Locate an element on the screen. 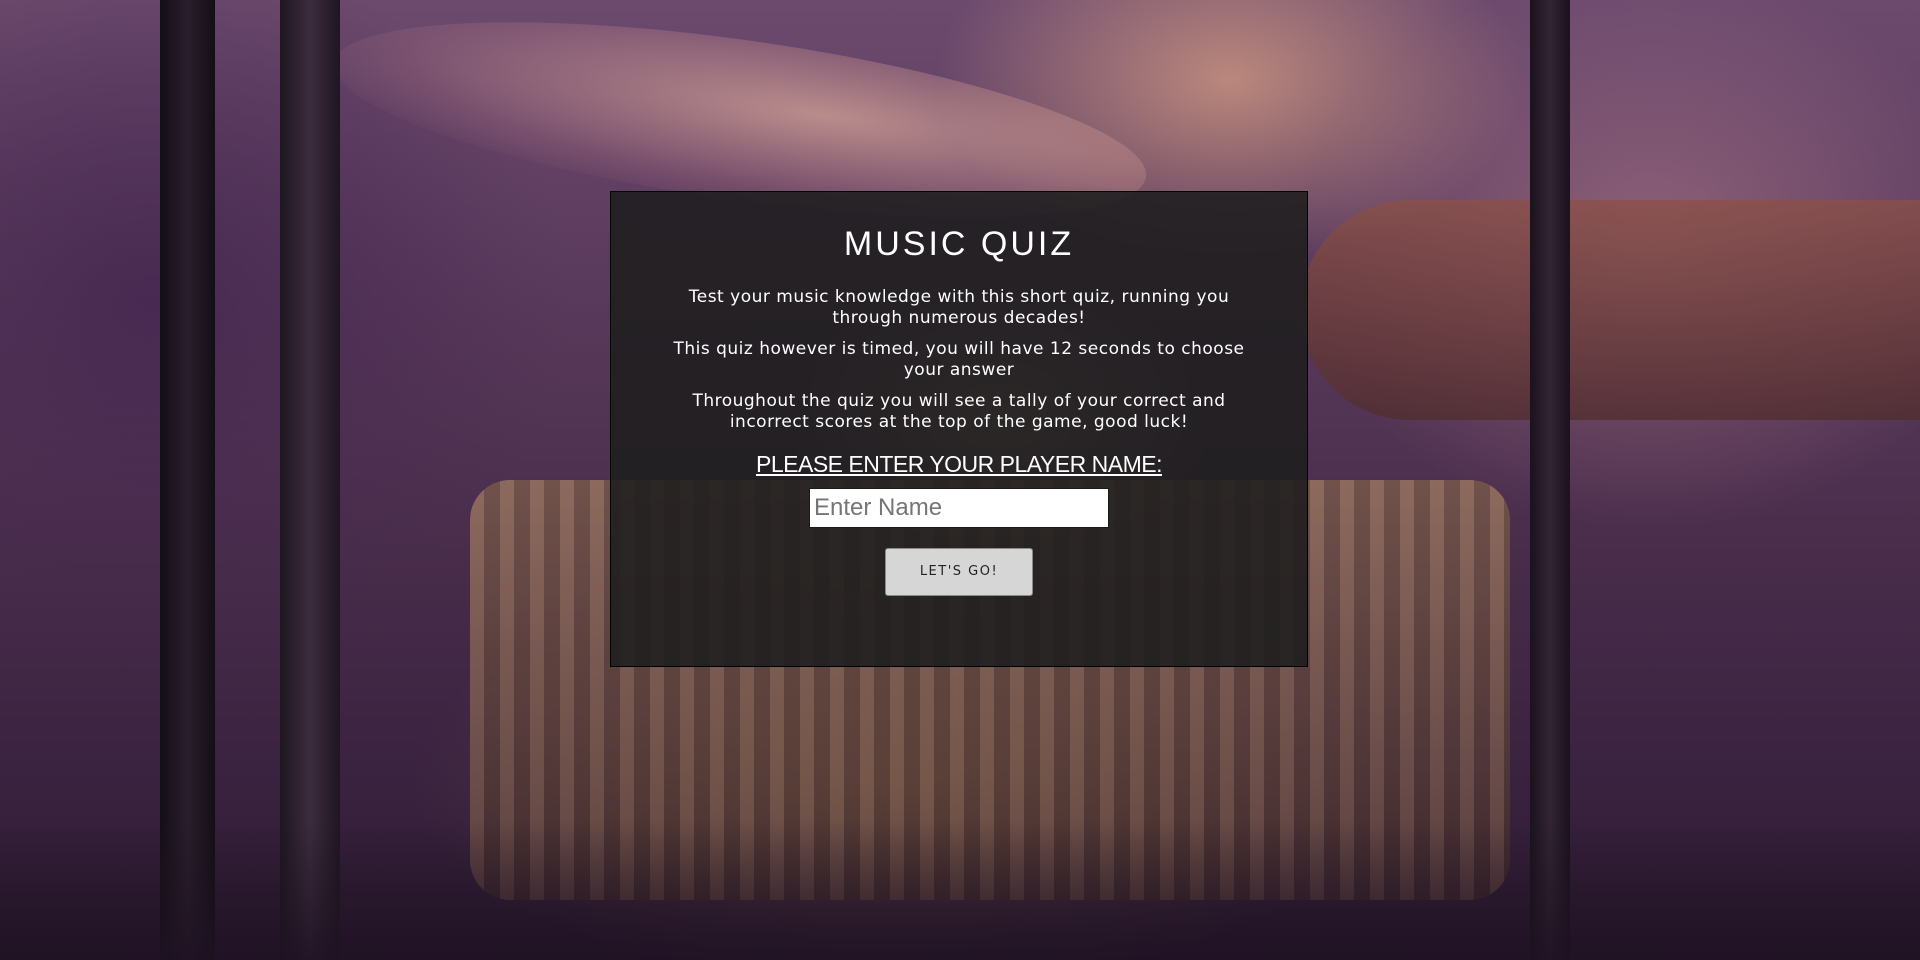  player-name-input is located at coordinates (959, 507).